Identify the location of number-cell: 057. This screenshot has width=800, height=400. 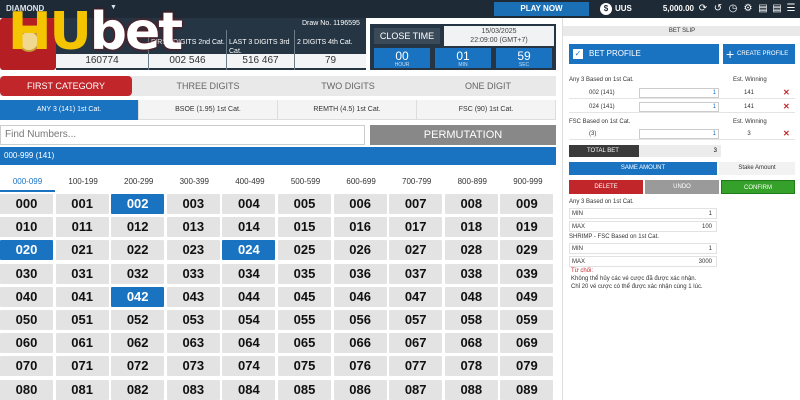
(416, 320).